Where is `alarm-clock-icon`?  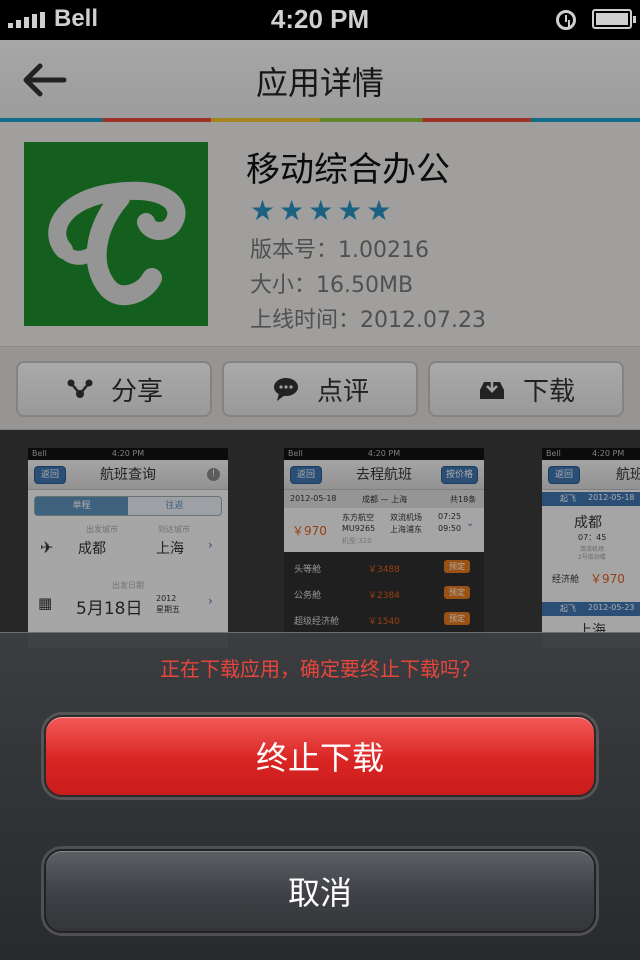 alarm-clock-icon is located at coordinates (566, 20).